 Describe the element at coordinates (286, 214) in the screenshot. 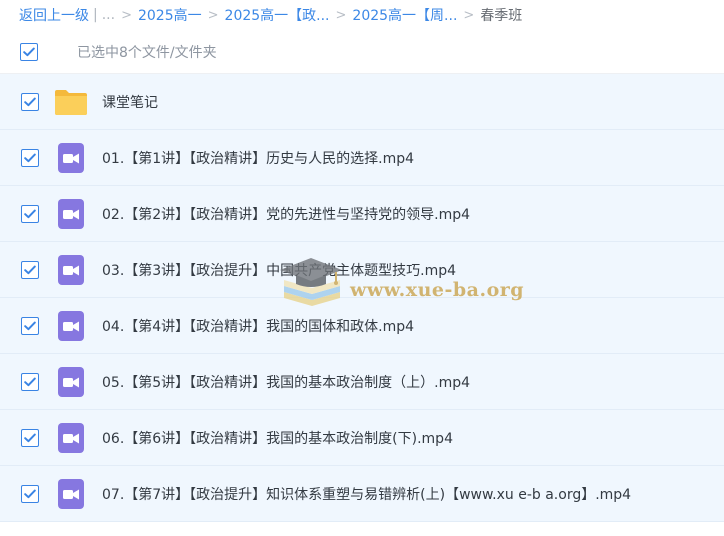

I see `file-name: 02.【第2讲】【政治精讲】党的先进性与坚持党的领导.mp4` at that location.